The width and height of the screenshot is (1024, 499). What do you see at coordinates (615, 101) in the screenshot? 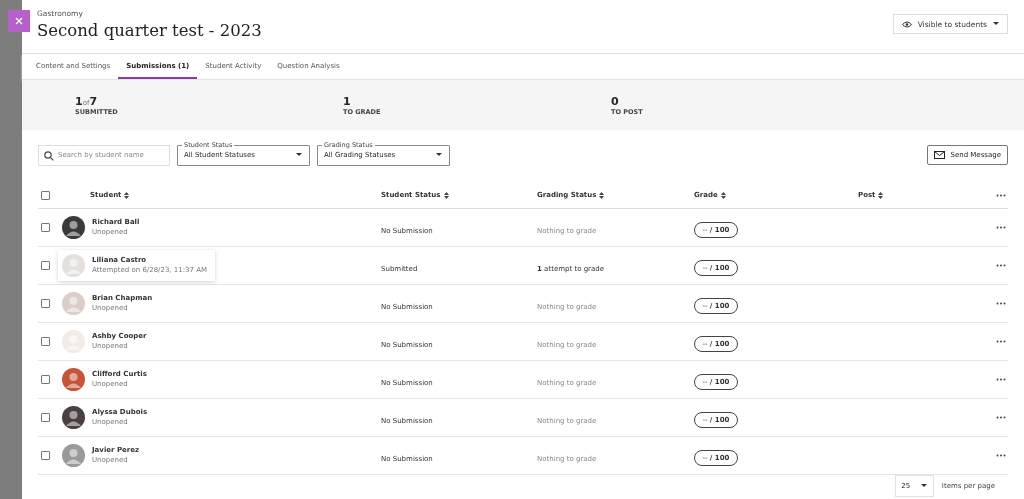
I see `stat-value: 0` at bounding box center [615, 101].